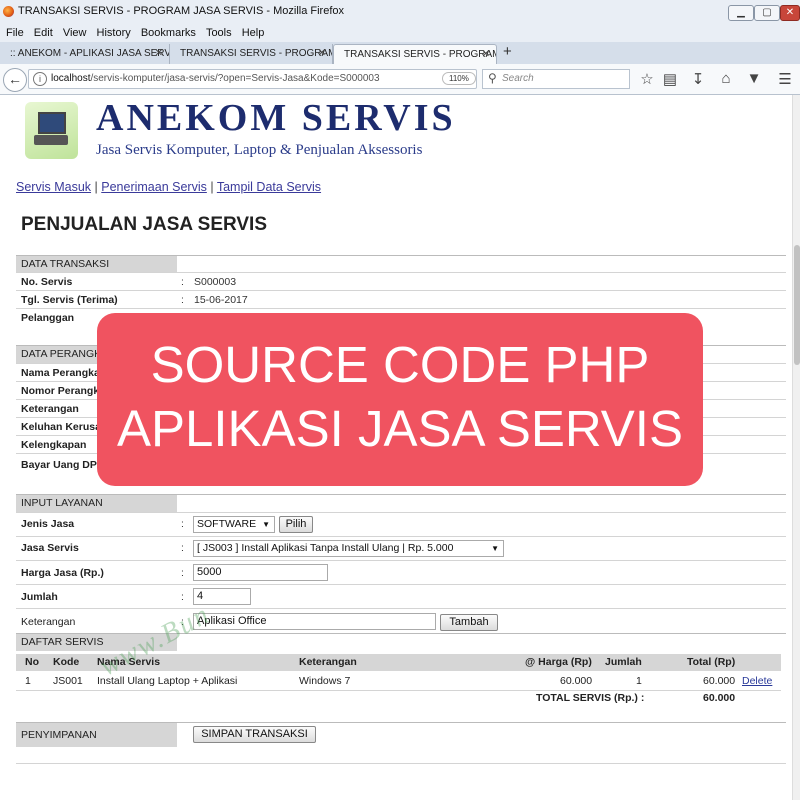  Describe the element at coordinates (469, 622) in the screenshot. I see `tambah-button: Tambah` at that location.